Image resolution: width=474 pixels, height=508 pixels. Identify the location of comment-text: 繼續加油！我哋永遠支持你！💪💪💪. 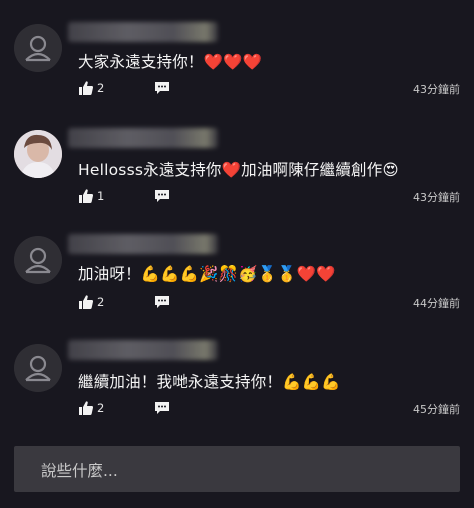
(209, 382).